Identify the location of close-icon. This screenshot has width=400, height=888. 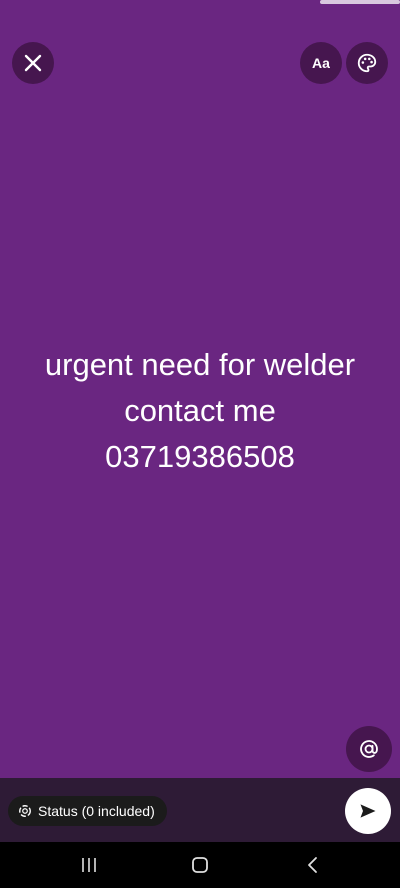
(33, 63).